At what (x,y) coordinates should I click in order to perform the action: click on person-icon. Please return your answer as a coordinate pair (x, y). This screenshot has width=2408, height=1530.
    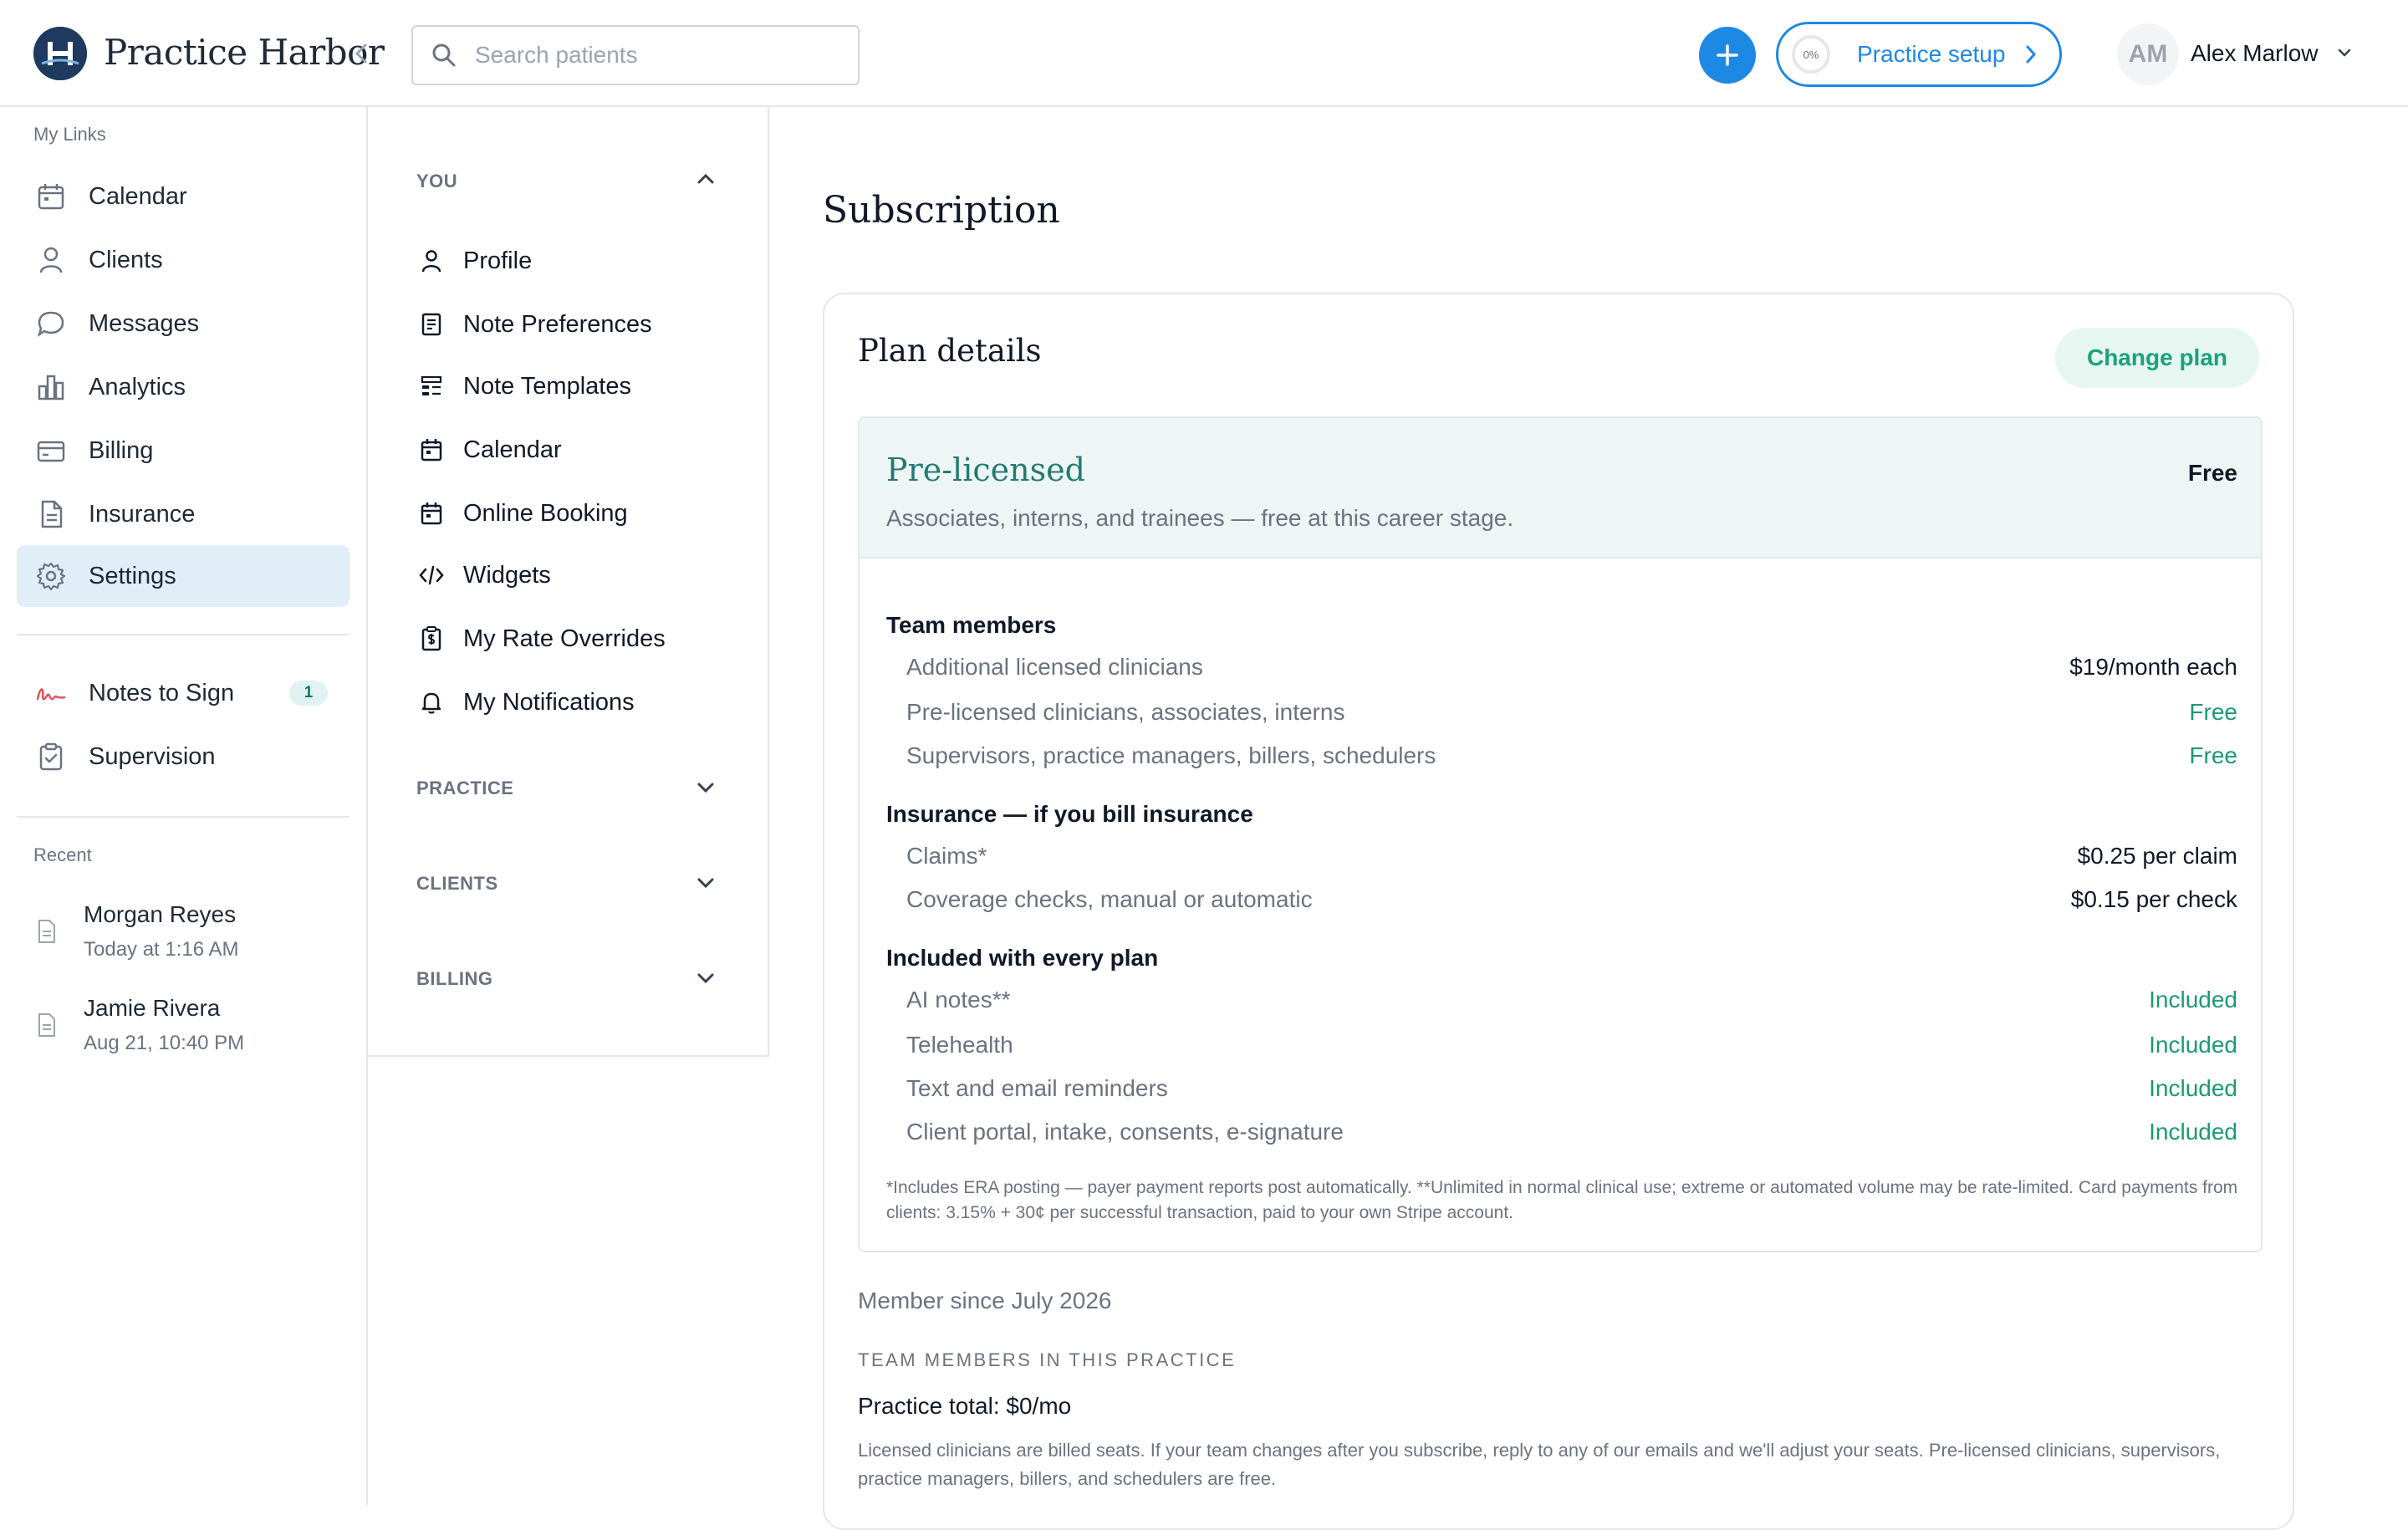
    Looking at the image, I should click on (431, 260).